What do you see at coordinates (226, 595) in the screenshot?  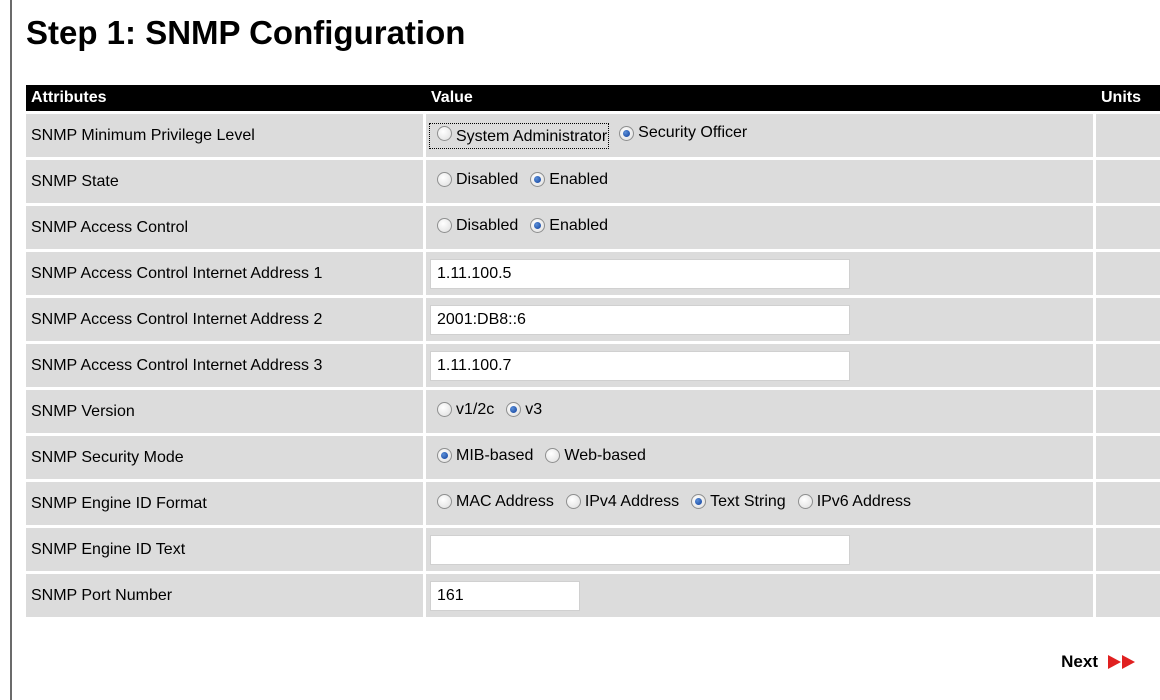 I see `attribute-label: SNMP Port Number` at bounding box center [226, 595].